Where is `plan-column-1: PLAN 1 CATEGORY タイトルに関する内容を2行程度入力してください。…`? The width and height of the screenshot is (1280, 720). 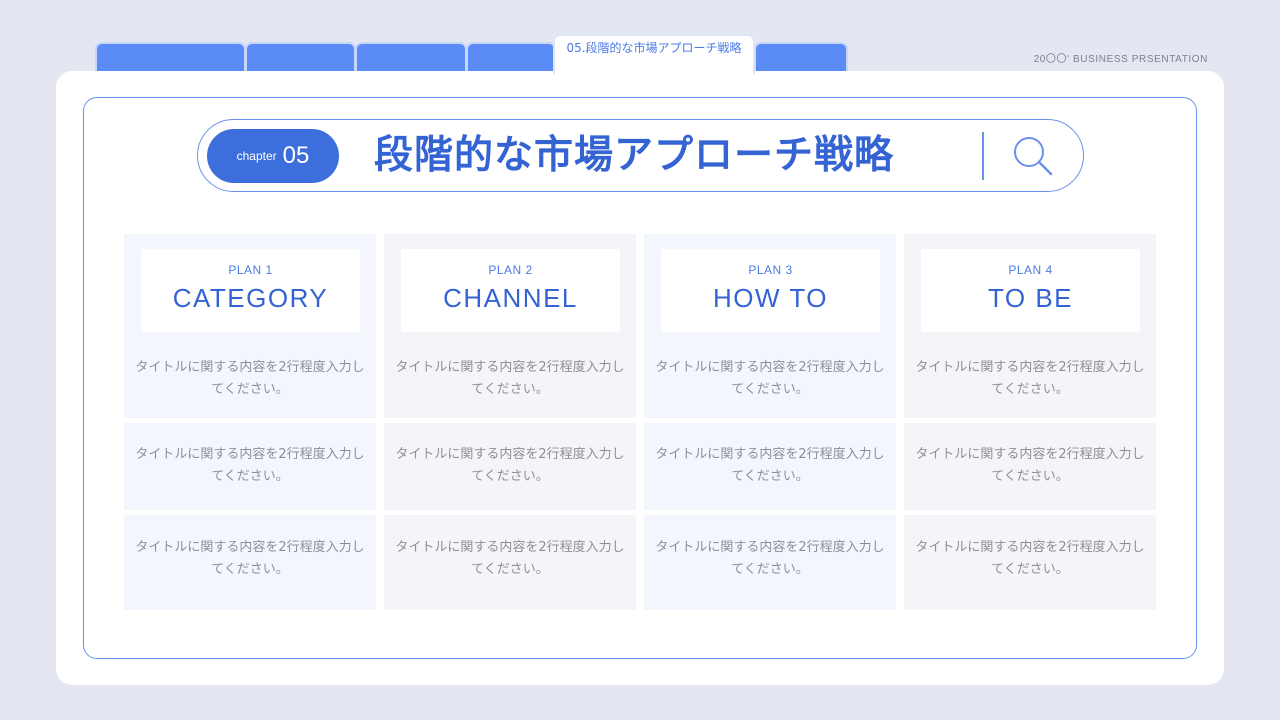 plan-column-1: PLAN 1 CATEGORY タイトルに関する内容を2行程度入力してください。… is located at coordinates (250, 422).